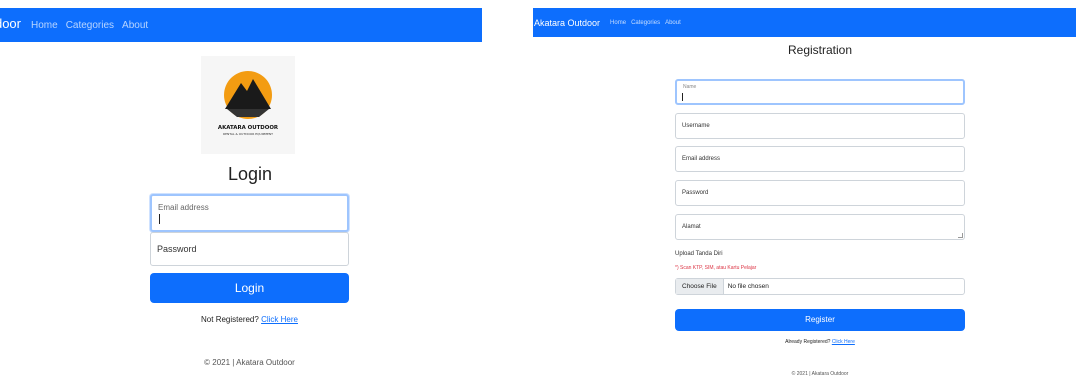  Describe the element at coordinates (820, 286) in the screenshot. I see `file-input: Choose File No file chosen` at that location.